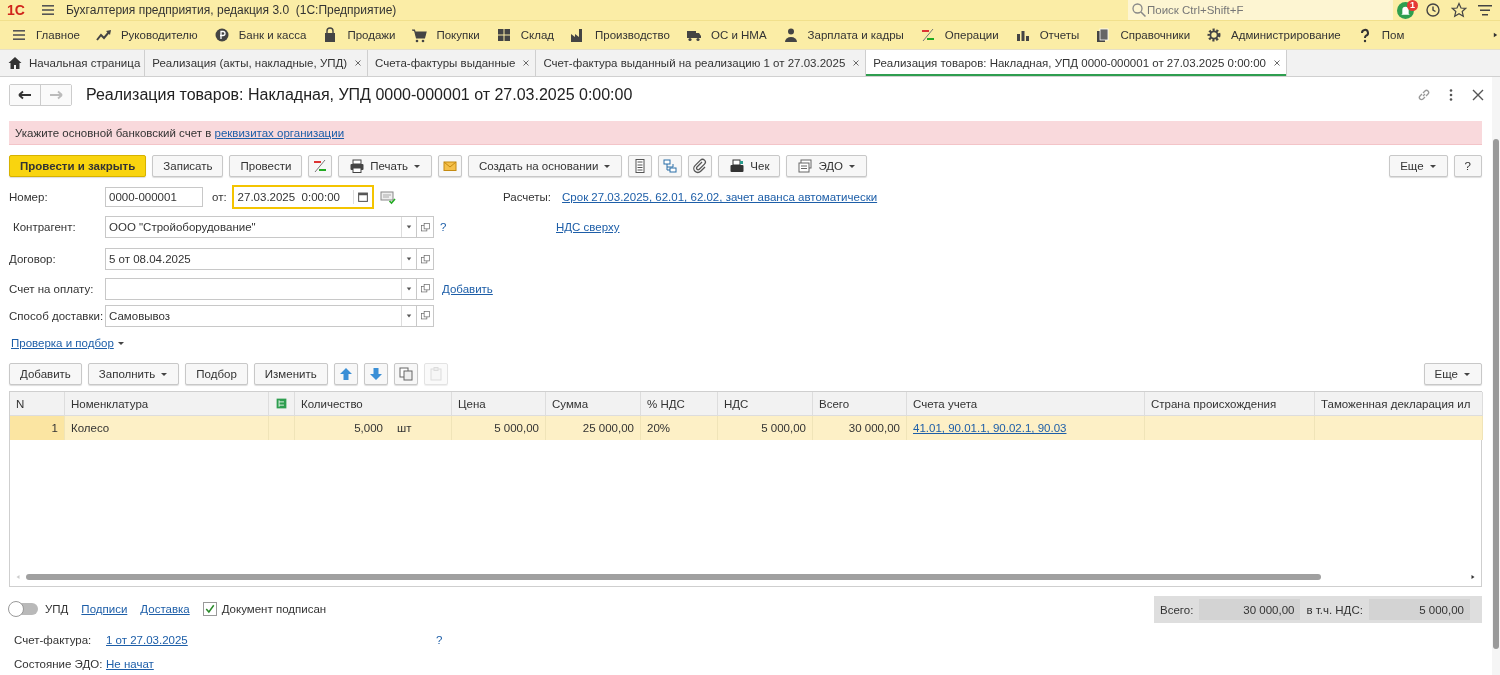 The image size is (1500, 675). Describe the element at coordinates (19, 35) in the screenshot. I see `menu-icon` at that location.